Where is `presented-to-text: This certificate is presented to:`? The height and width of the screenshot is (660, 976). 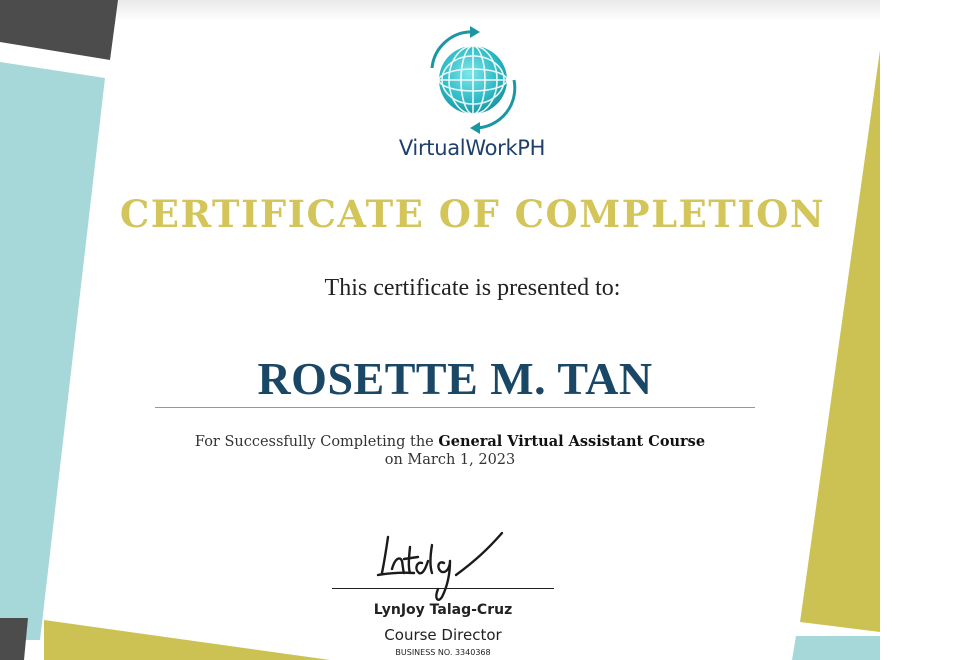 presented-to-text: This certificate is presented to: is located at coordinates (472, 288).